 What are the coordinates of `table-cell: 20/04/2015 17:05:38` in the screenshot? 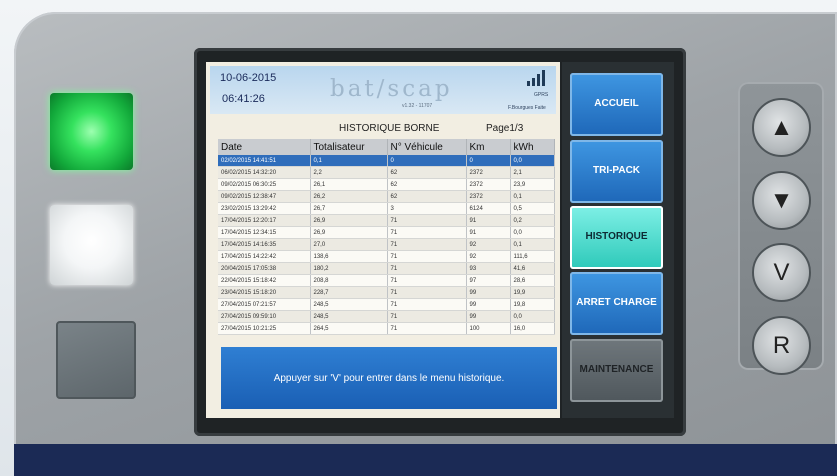 It's located at (264, 268).